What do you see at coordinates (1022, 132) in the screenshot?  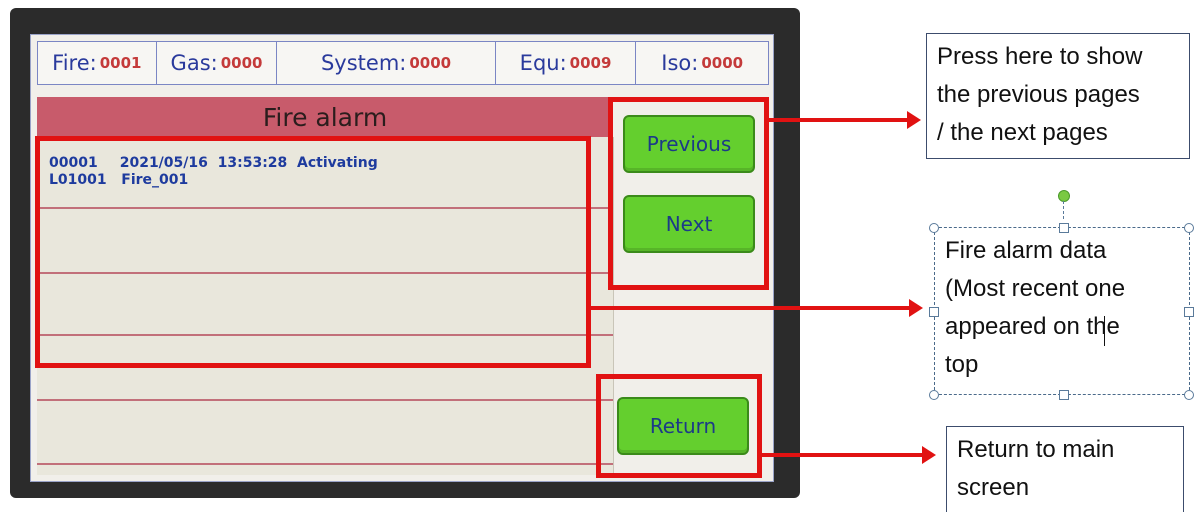 I see `callout-line: / the next pages` at bounding box center [1022, 132].